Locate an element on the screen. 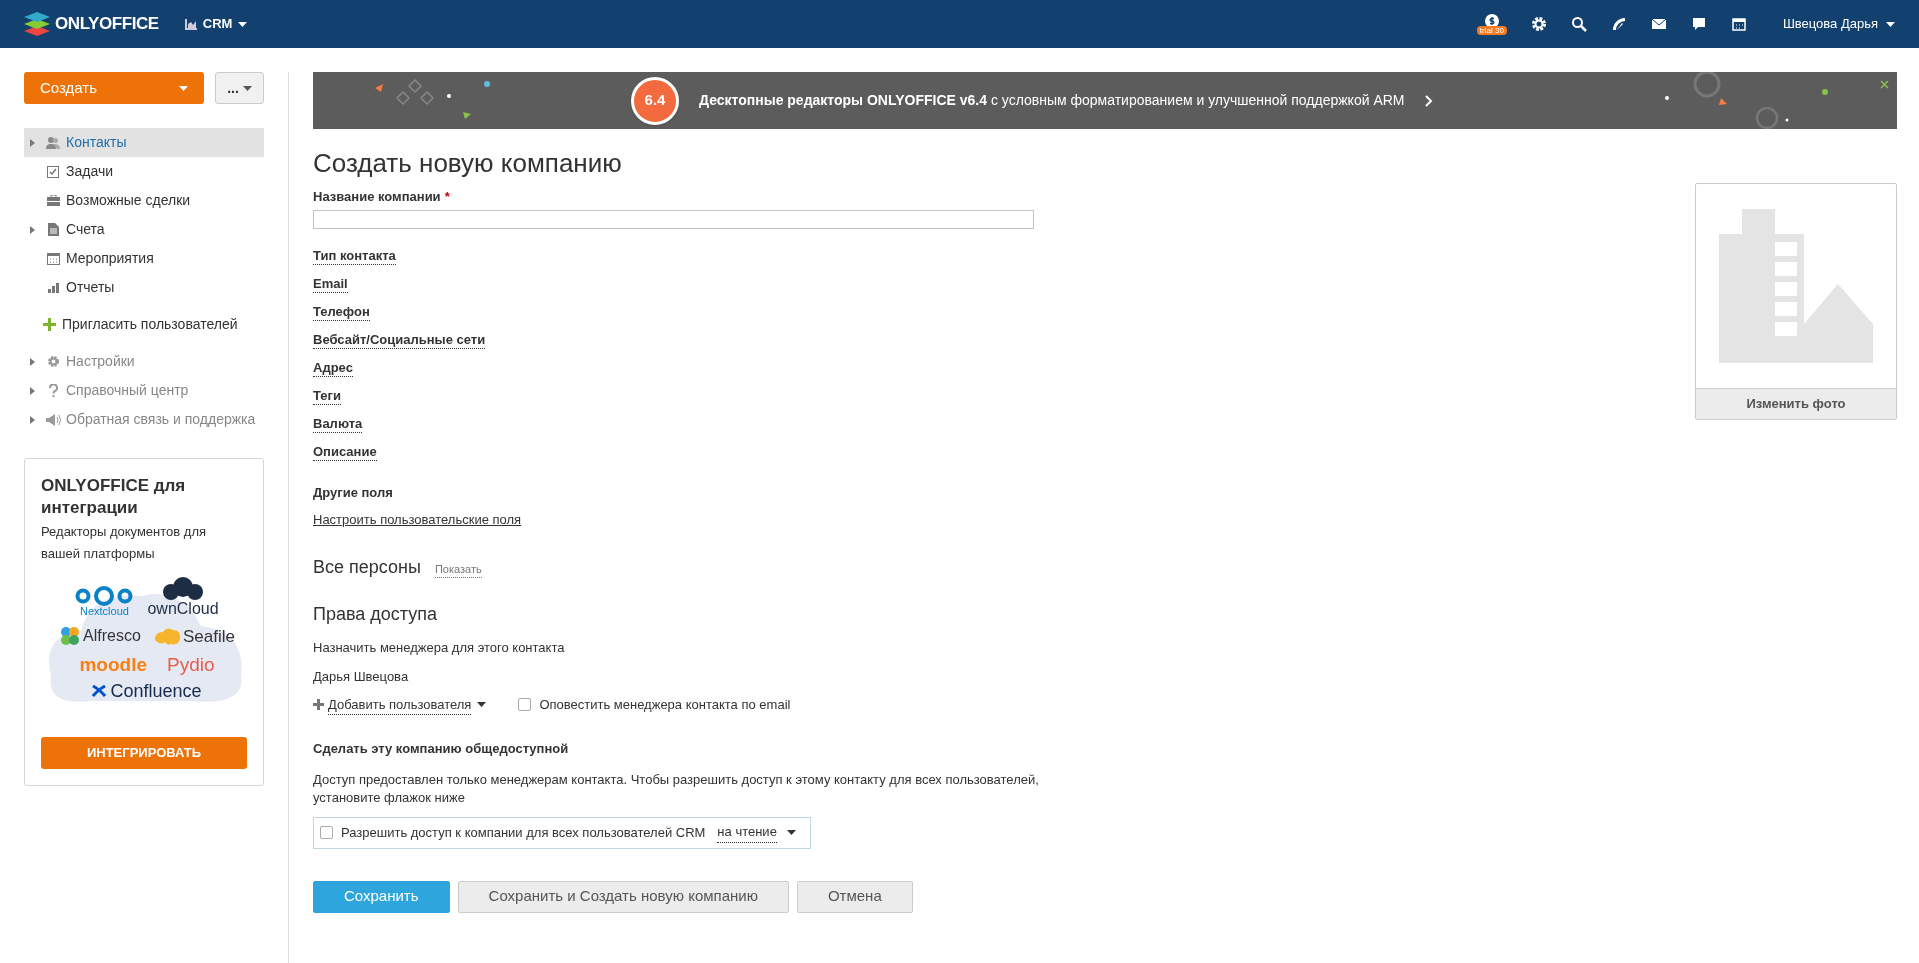 The image size is (1919, 963). promo-banner: 6.4 Десктопные редакторы ONLYOFFICE v6.4 с условным форматированием и улучшенной поддержкой ARM is located at coordinates (1105, 100).